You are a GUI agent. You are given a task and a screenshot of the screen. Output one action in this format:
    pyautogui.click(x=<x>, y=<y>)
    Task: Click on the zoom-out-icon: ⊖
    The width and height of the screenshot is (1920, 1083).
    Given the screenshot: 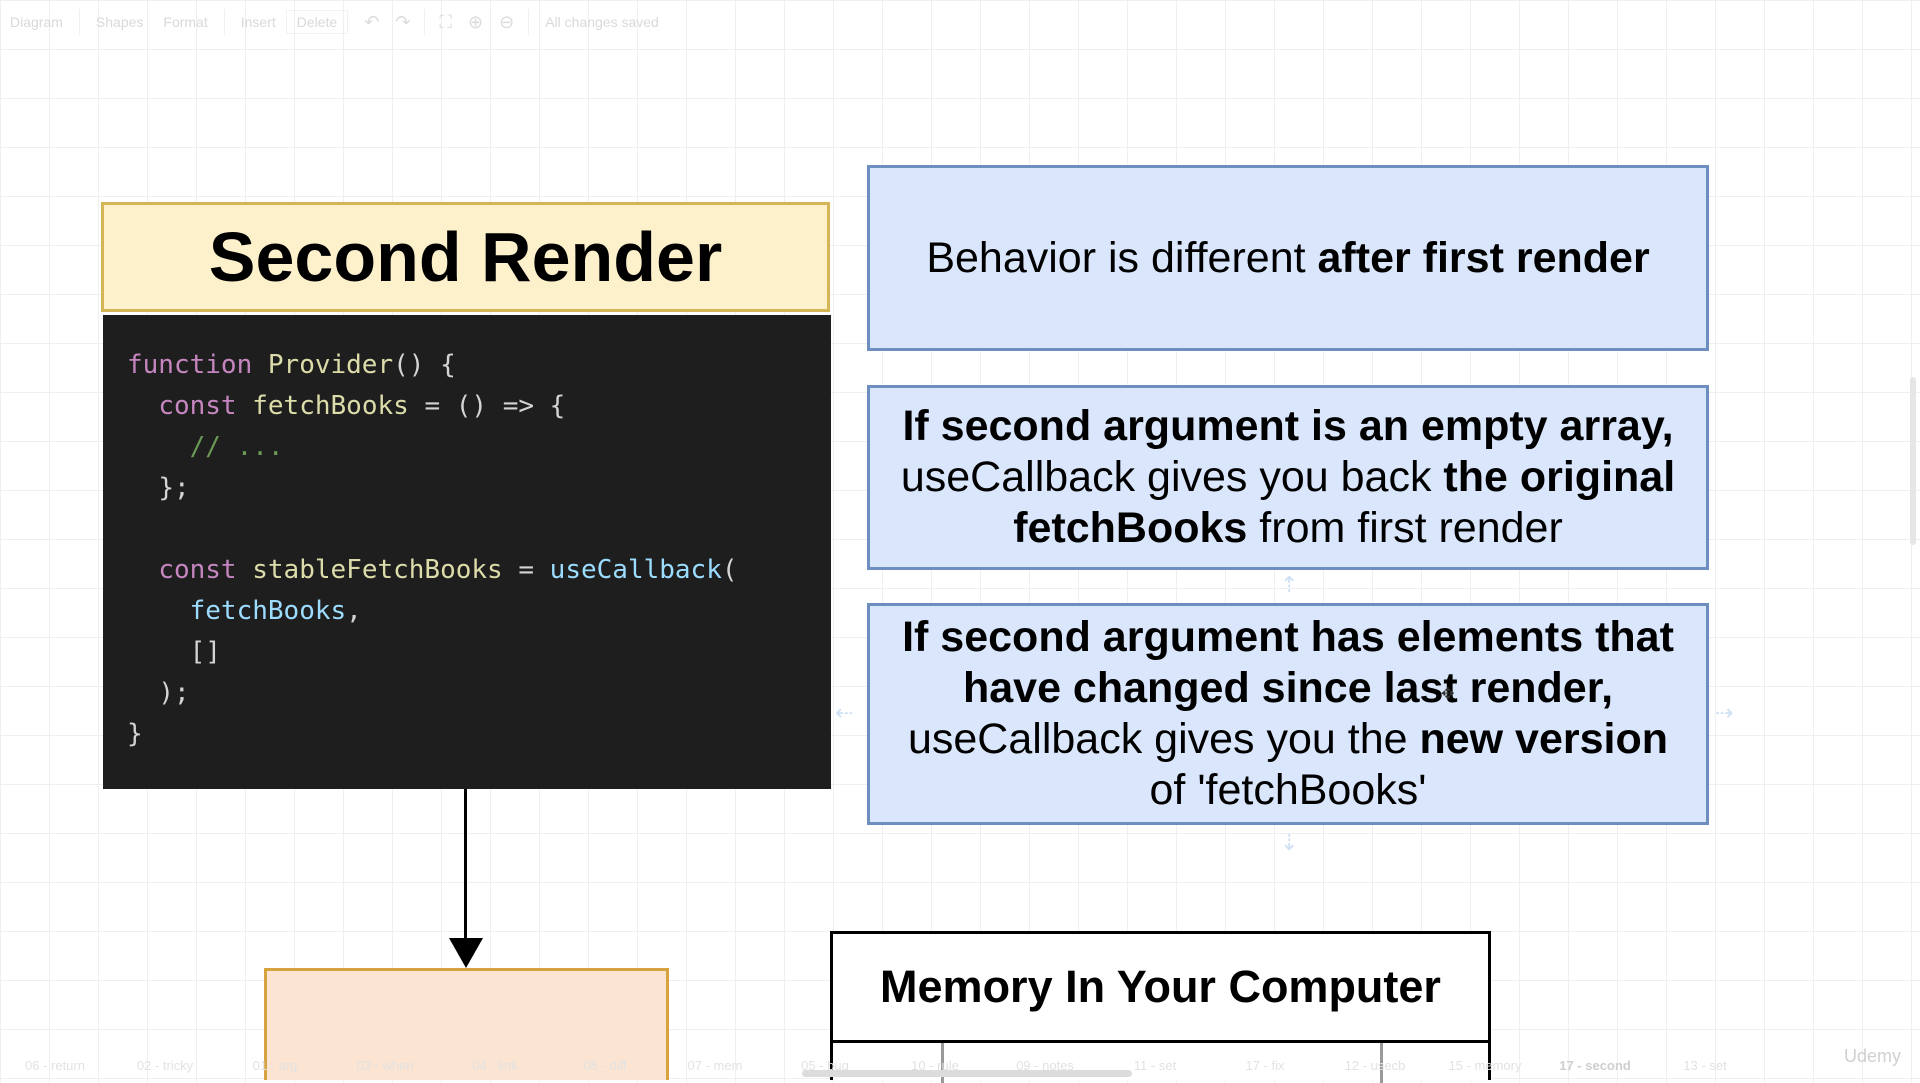 What is the action you would take?
    pyautogui.click(x=506, y=22)
    